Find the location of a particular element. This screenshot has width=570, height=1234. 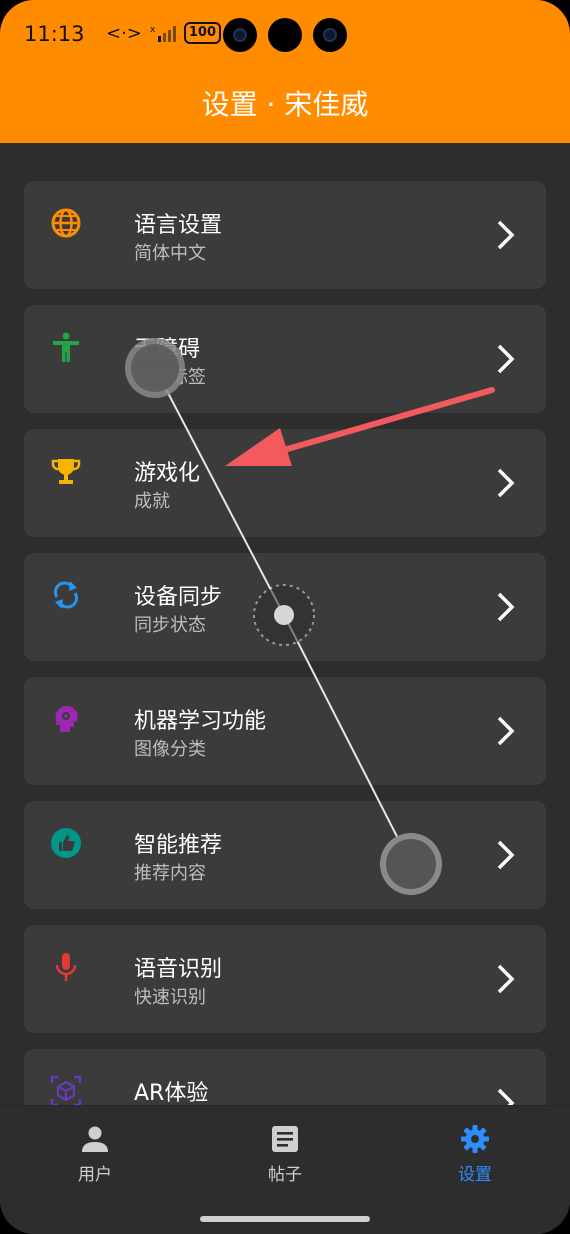

setting-item-voice-recognition: 语音识别 快速识别 is located at coordinates (285, 979).